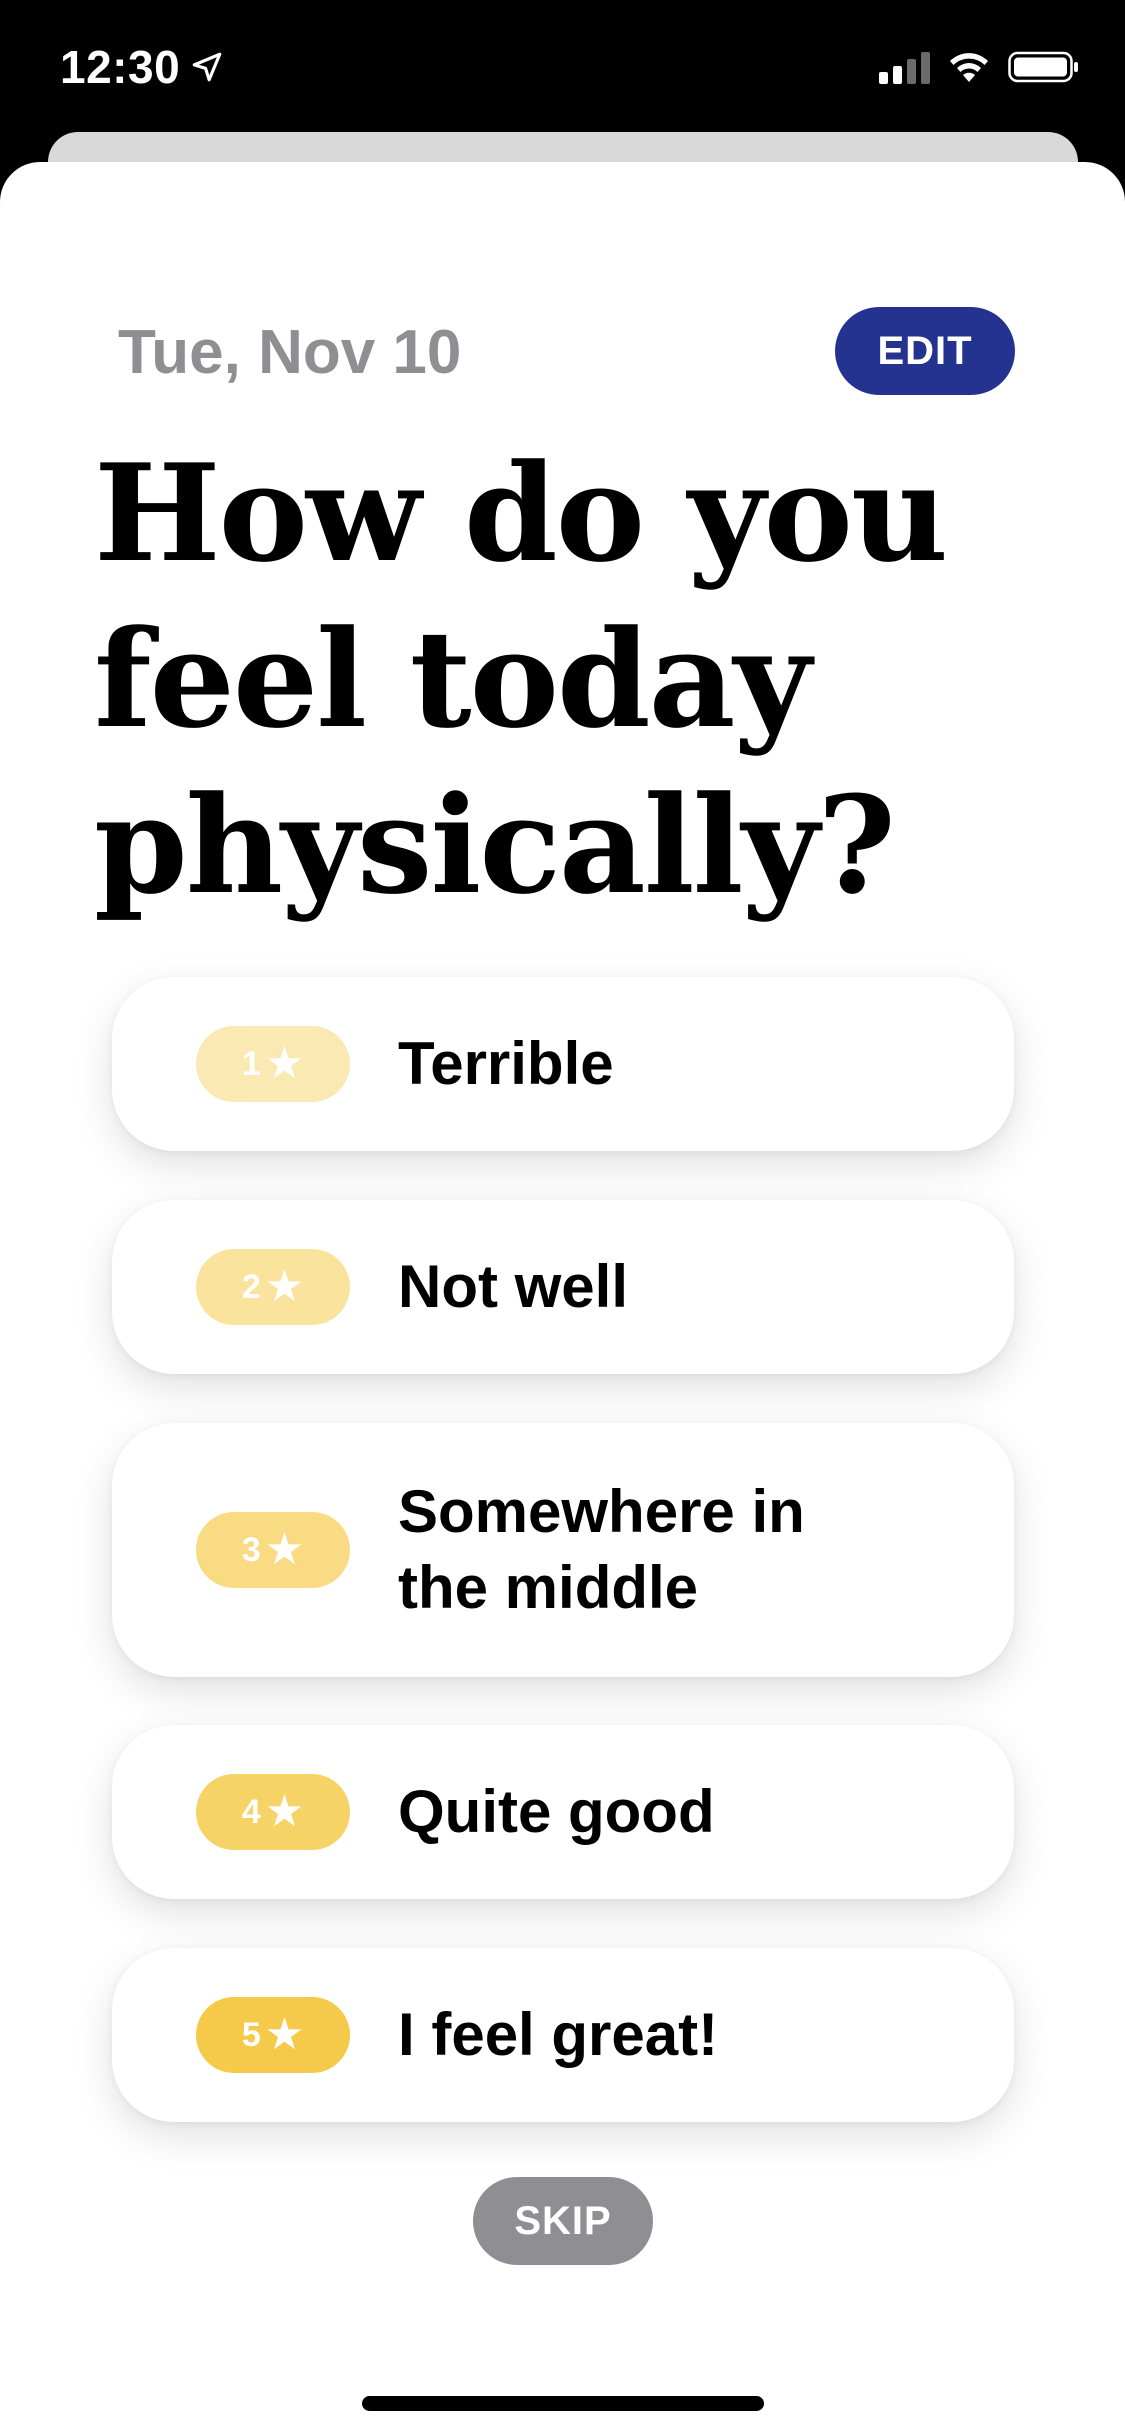 Image resolution: width=1125 pixels, height=2436 pixels. What do you see at coordinates (563, 2403) in the screenshot?
I see `home-indicator` at bounding box center [563, 2403].